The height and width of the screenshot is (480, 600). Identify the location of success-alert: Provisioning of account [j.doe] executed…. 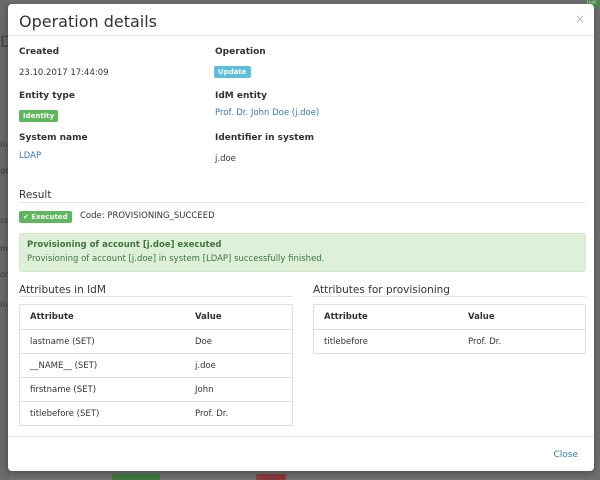
(302, 252).